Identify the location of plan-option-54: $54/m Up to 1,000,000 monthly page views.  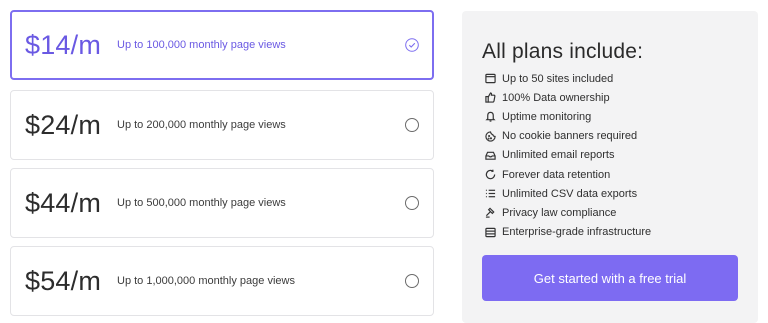
(222, 281).